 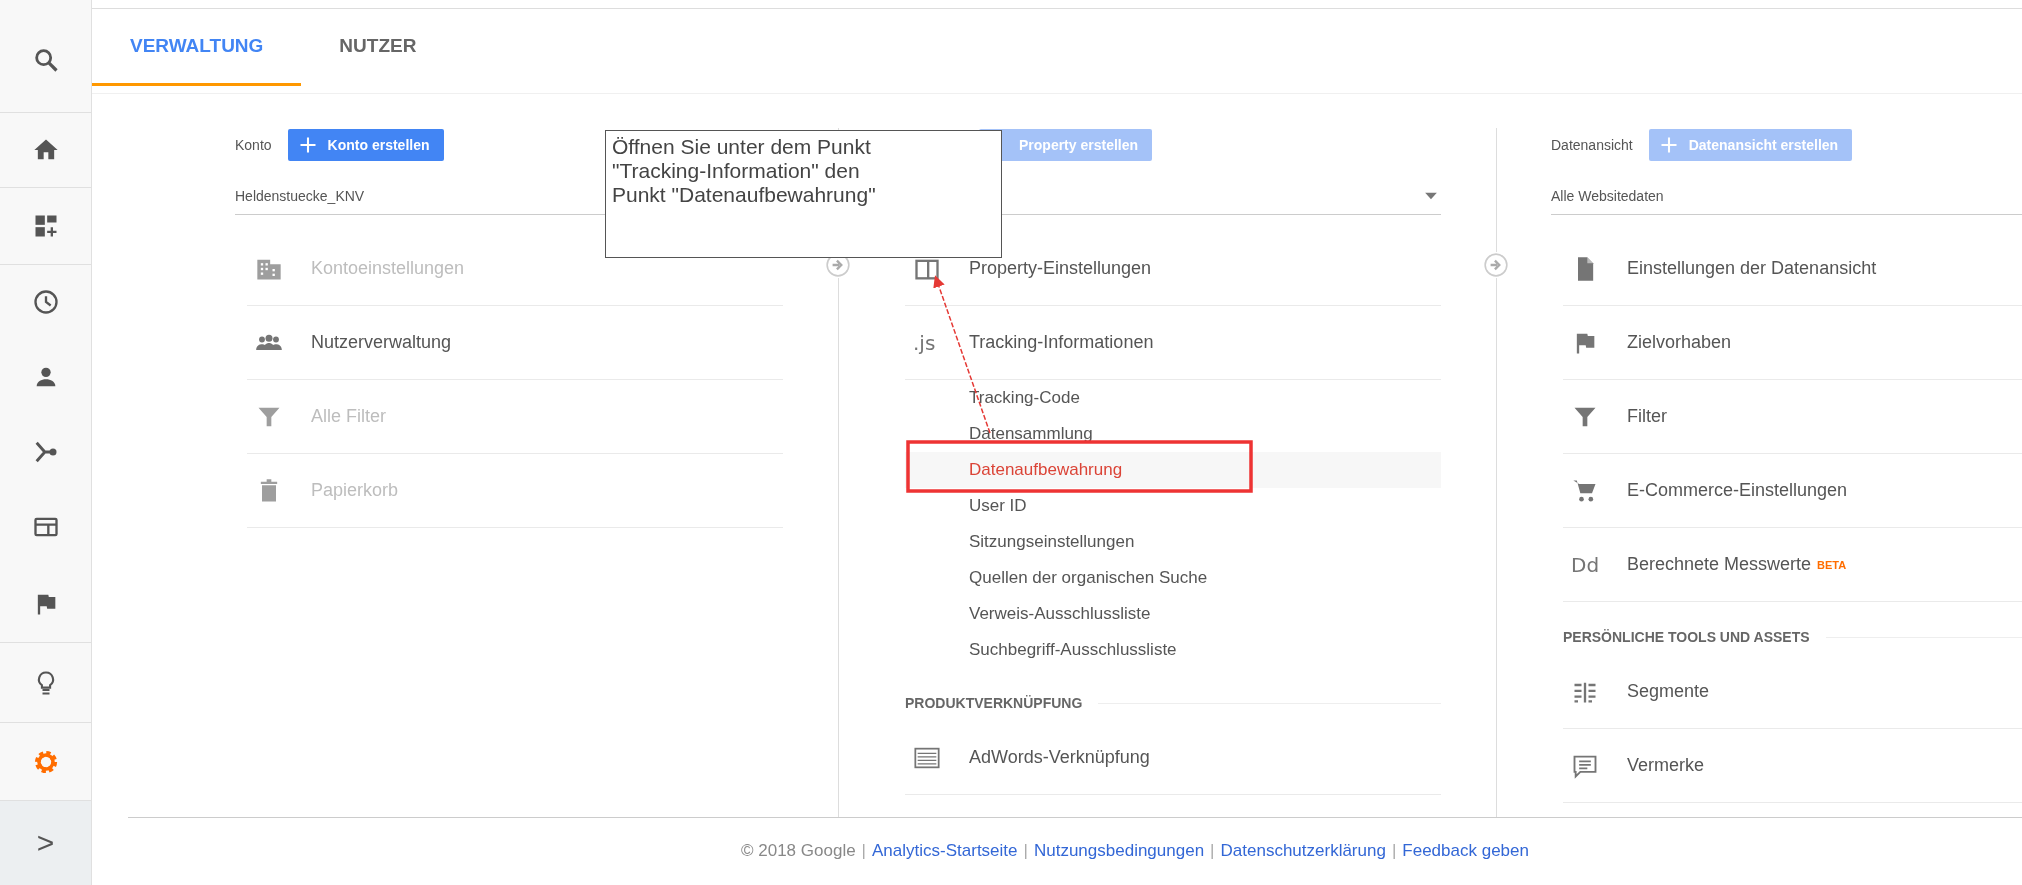 I want to click on section-label: Konto, so click(x=253, y=145).